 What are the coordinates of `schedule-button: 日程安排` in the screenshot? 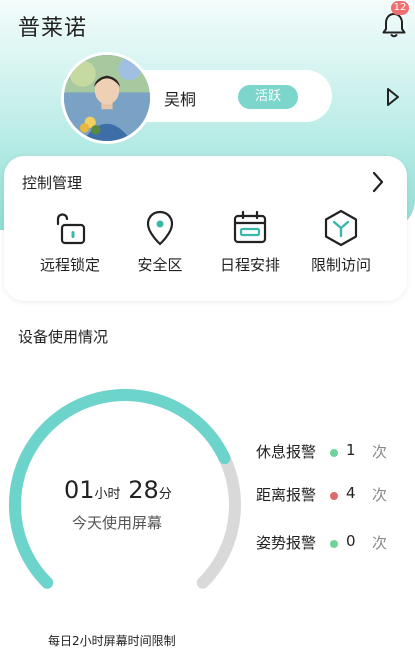 It's located at (250, 241).